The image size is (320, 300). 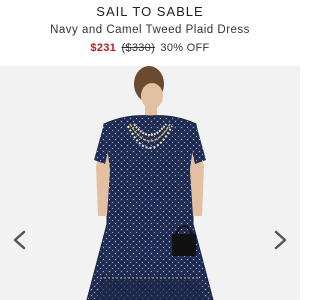 I want to click on discount-badge: 30% OFF, so click(x=185, y=48).